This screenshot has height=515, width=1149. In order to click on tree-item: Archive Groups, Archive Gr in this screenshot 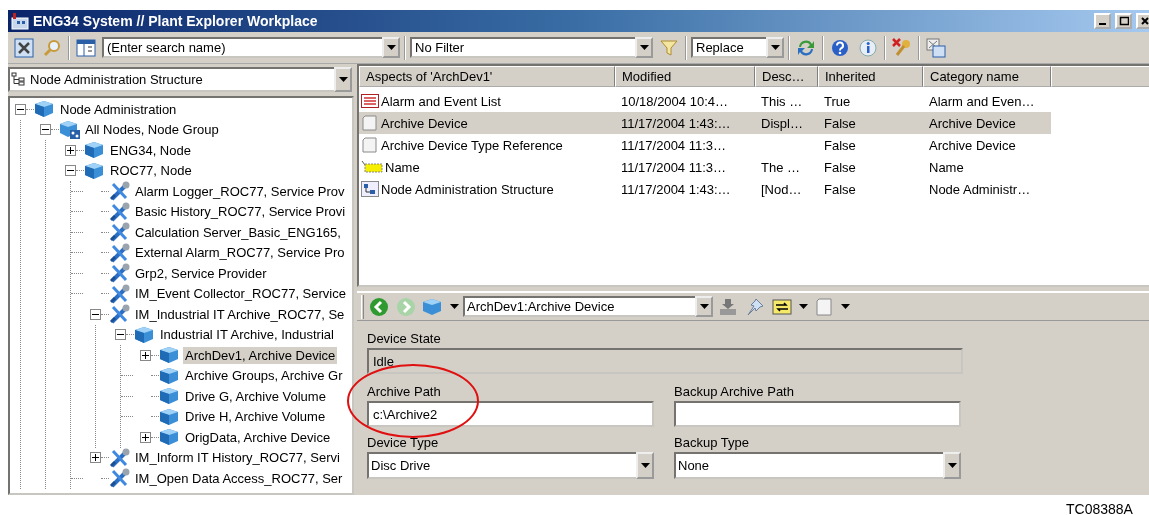, I will do `click(264, 376)`.